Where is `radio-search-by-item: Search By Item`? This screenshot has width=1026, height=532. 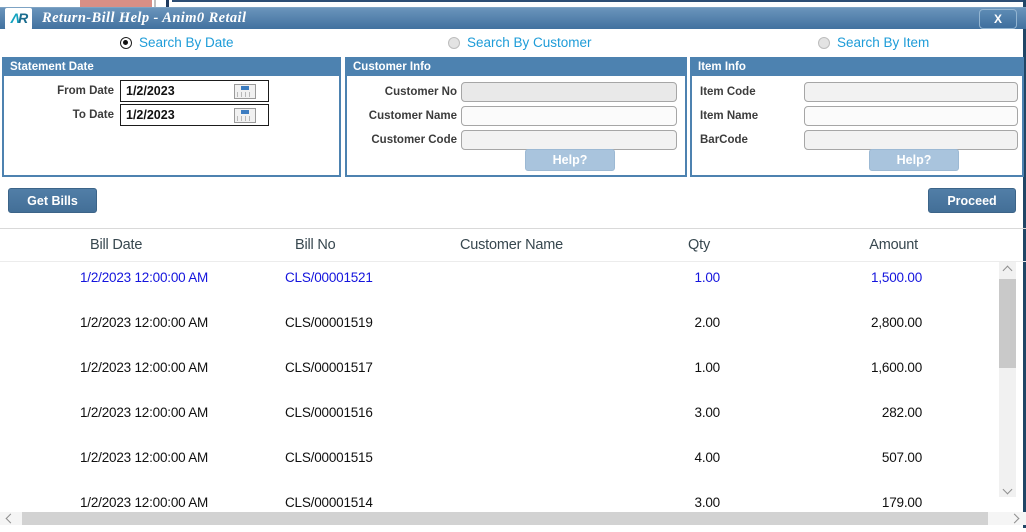
radio-search-by-item: Search By Item is located at coordinates (873, 42).